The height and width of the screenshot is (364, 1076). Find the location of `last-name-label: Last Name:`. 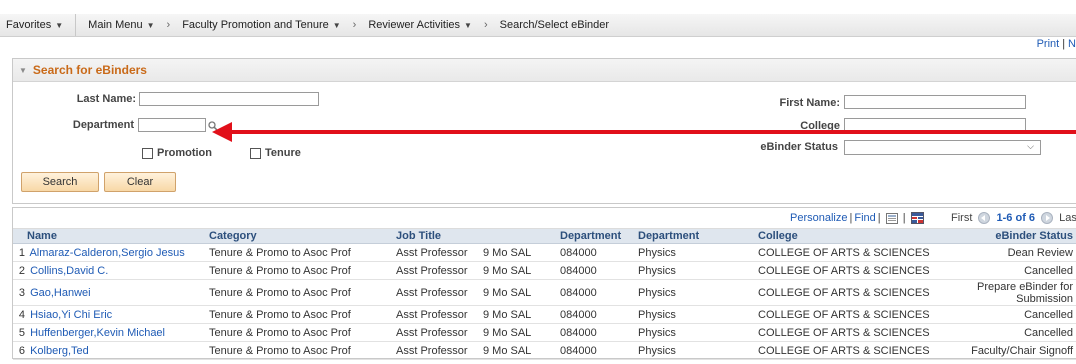

last-name-label: Last Name: is located at coordinates (106, 99).